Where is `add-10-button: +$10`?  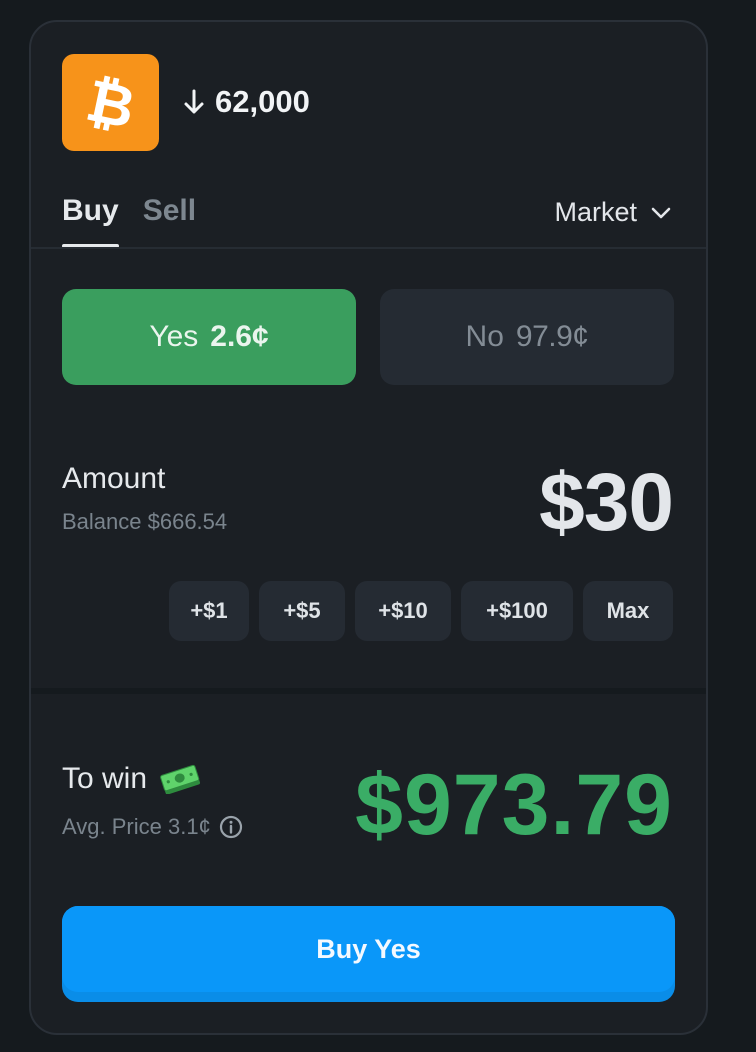 add-10-button: +$10 is located at coordinates (403, 611).